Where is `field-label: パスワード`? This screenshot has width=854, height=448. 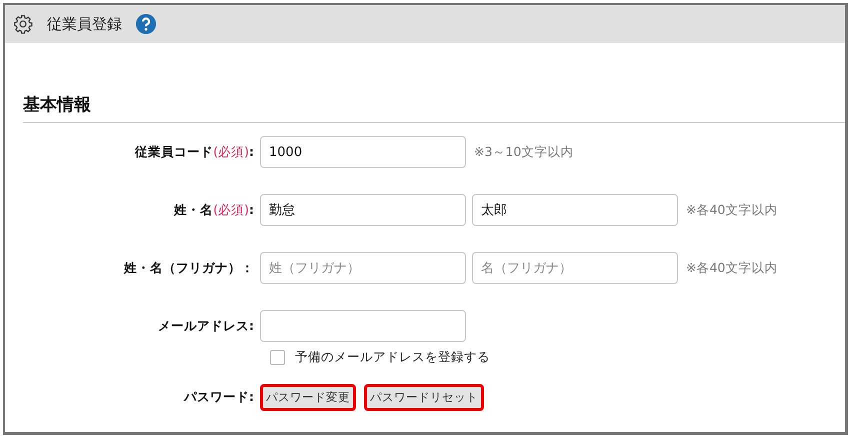 field-label: パスワード is located at coordinates (216, 397).